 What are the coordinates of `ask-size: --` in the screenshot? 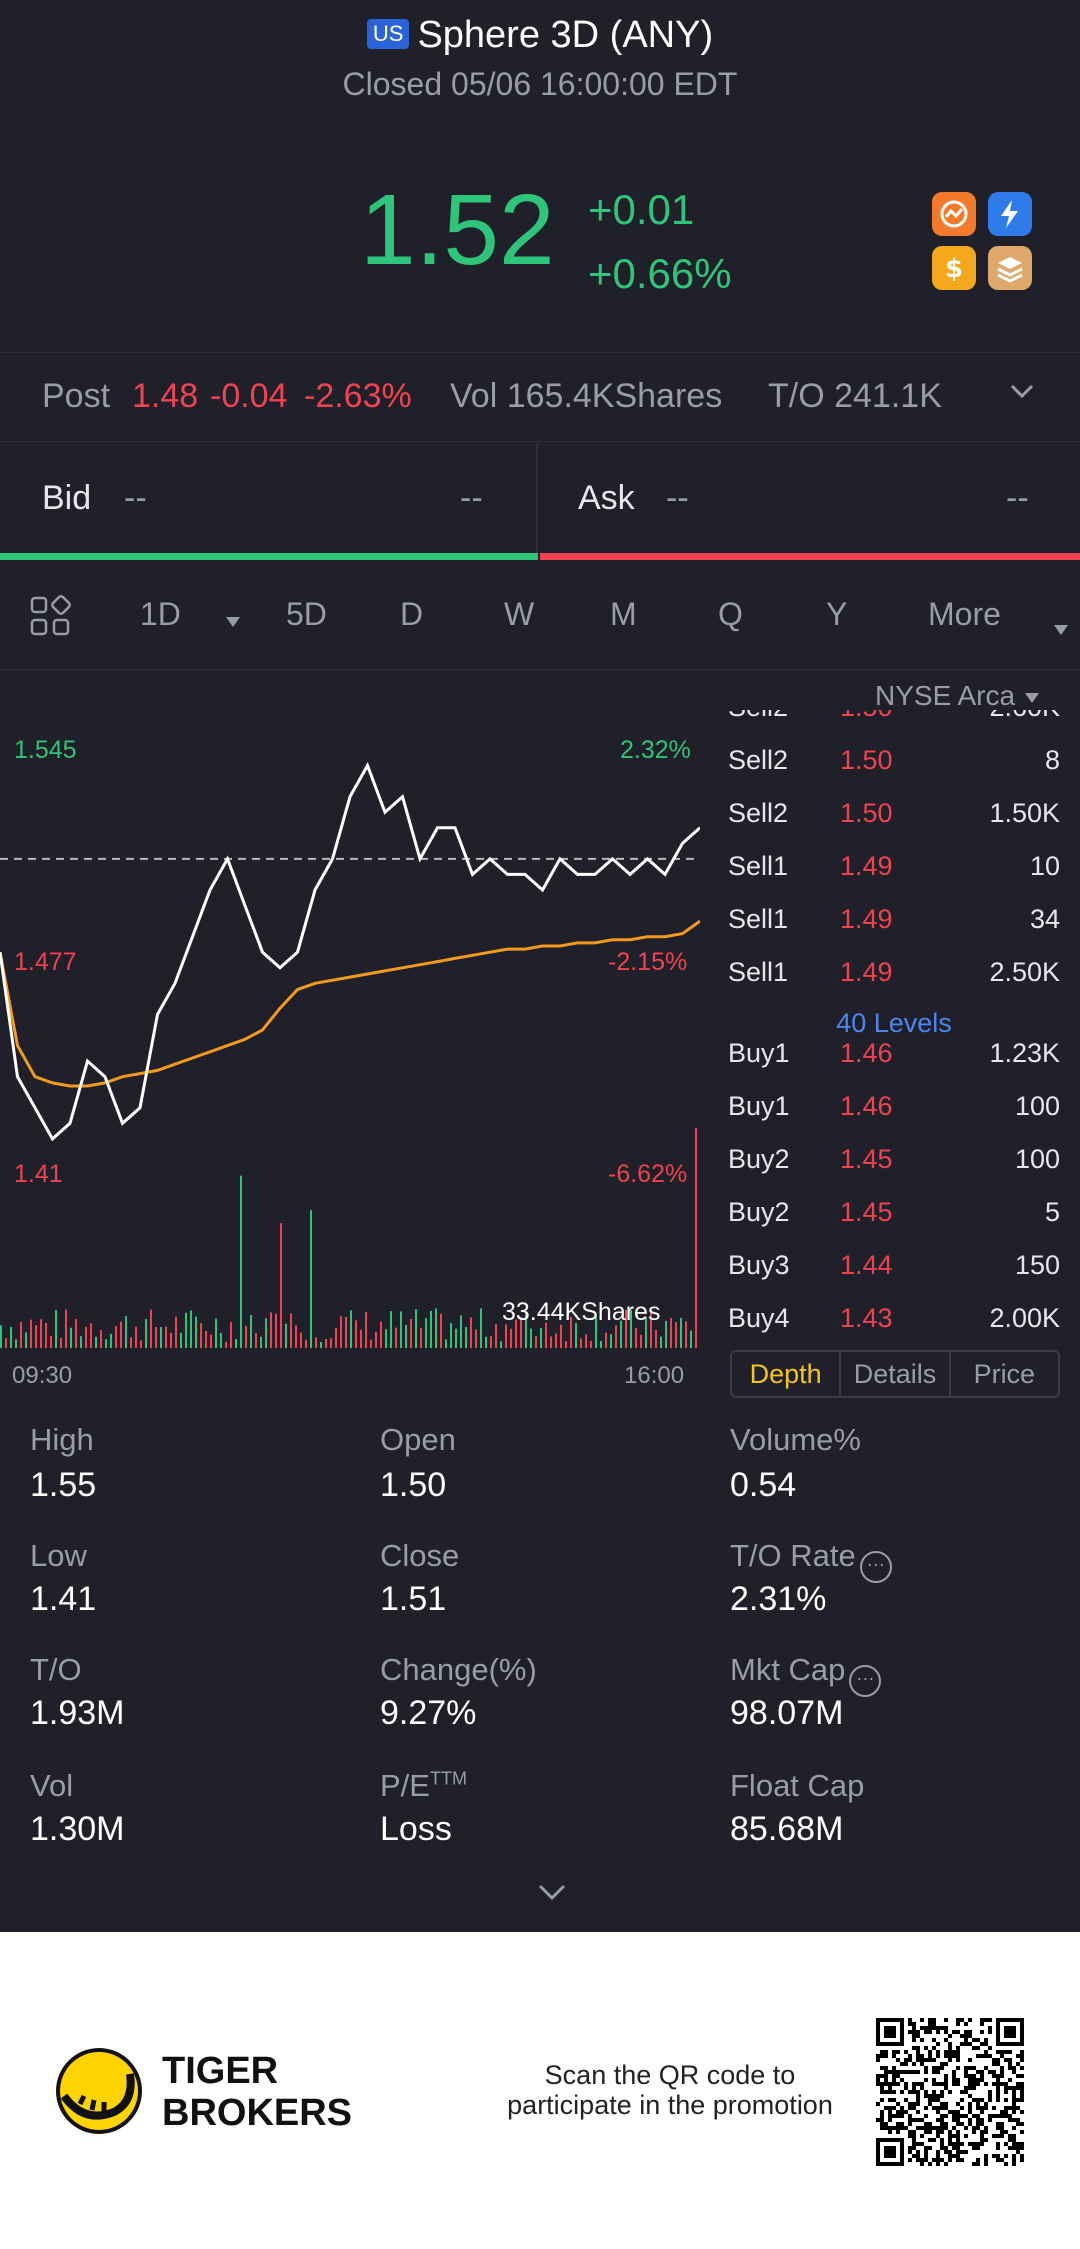 It's located at (1017, 498).